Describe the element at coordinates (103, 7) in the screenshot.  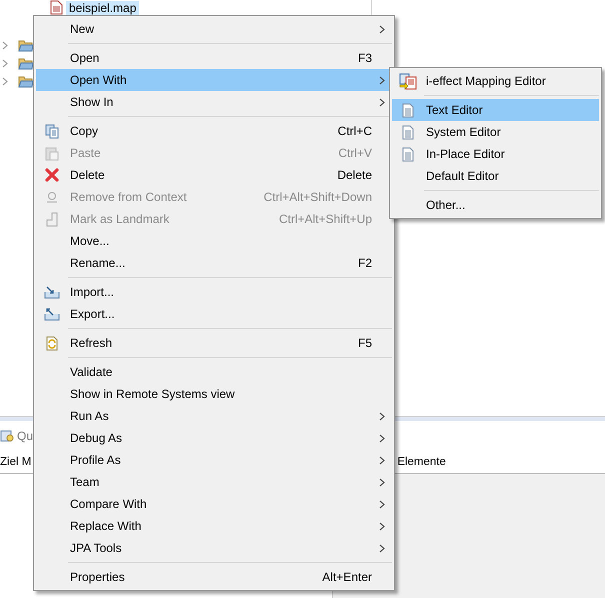
I see `tree-item: beispiel.map` at that location.